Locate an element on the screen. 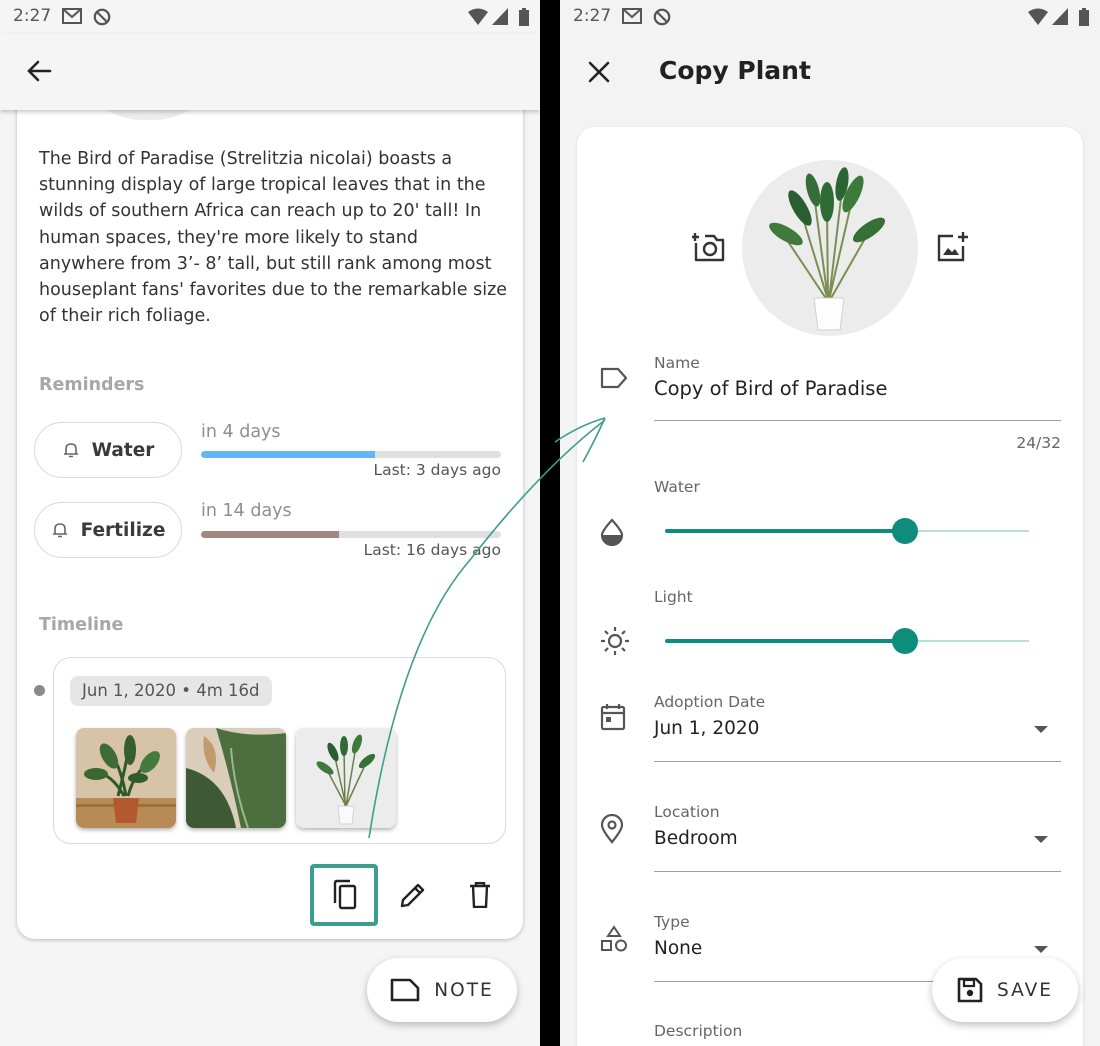 This screenshot has width=1100, height=1046. trash-icon is located at coordinates (480, 895).